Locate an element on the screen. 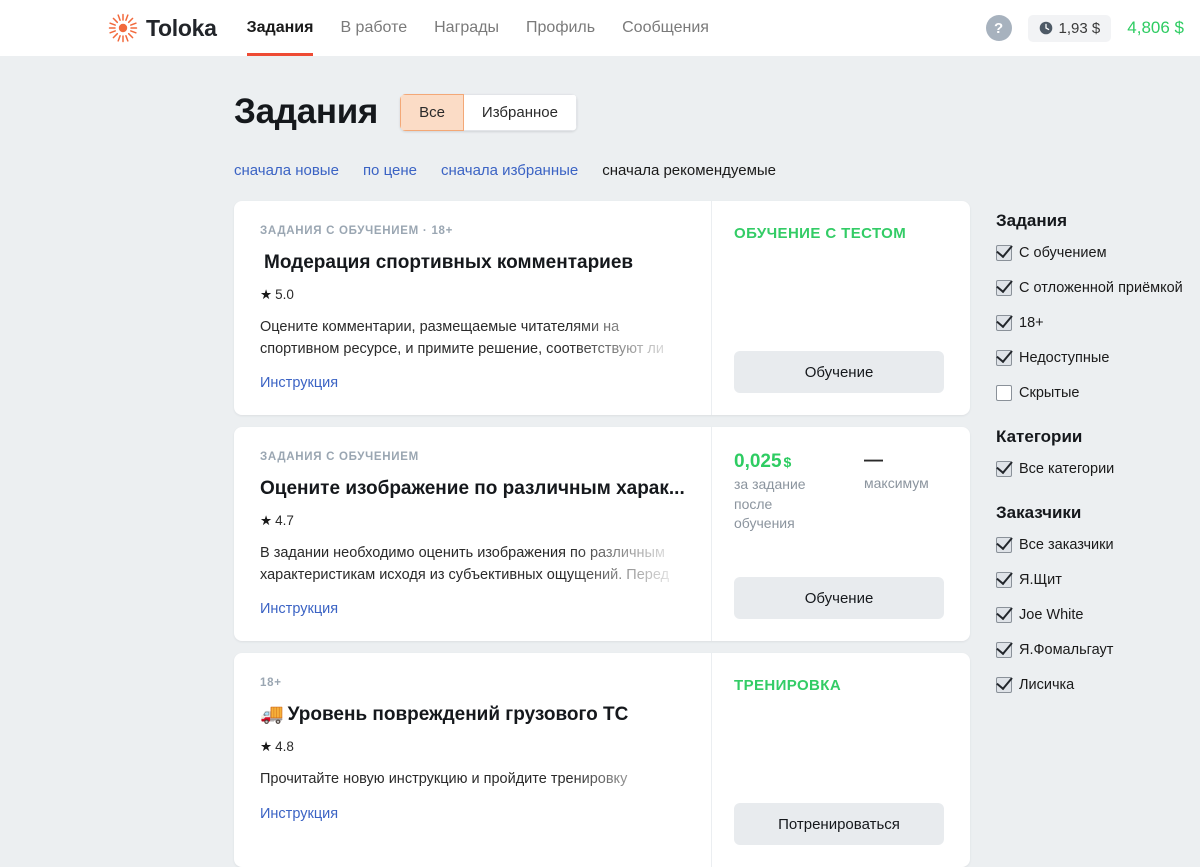  help-icon: ? is located at coordinates (998, 28).